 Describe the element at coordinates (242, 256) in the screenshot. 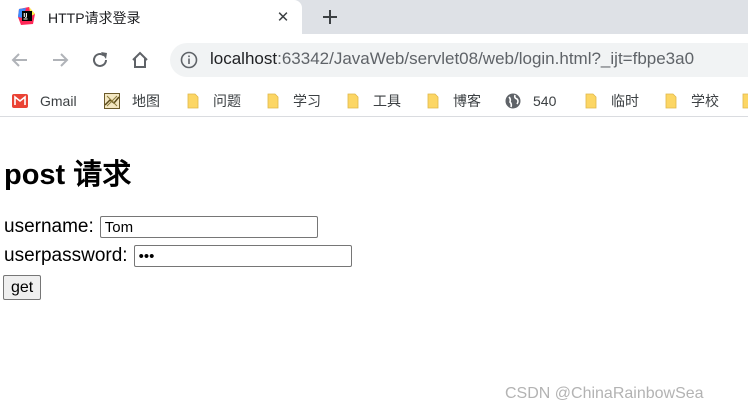

I see `password-input` at that location.